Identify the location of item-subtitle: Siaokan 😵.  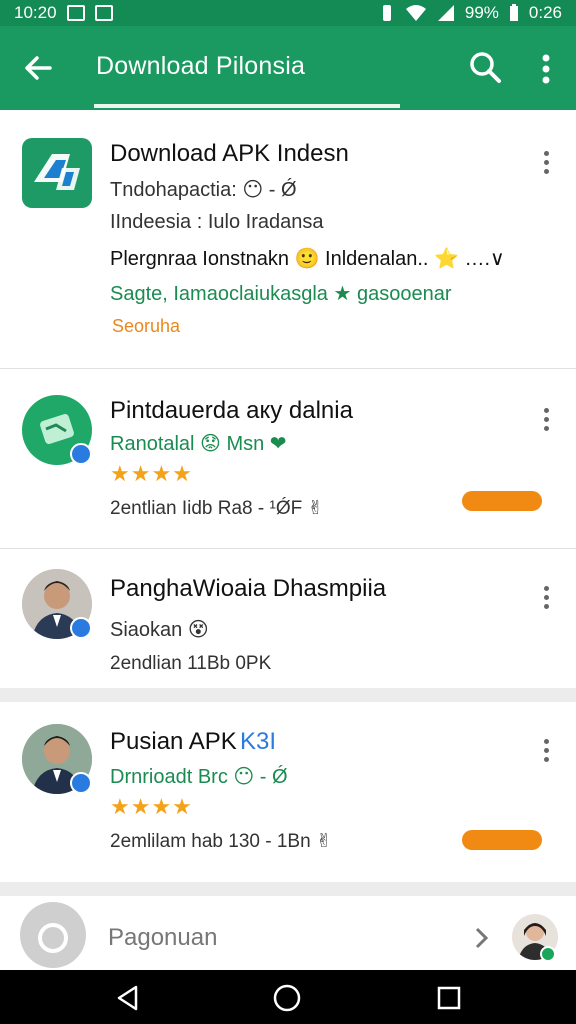
(159, 630).